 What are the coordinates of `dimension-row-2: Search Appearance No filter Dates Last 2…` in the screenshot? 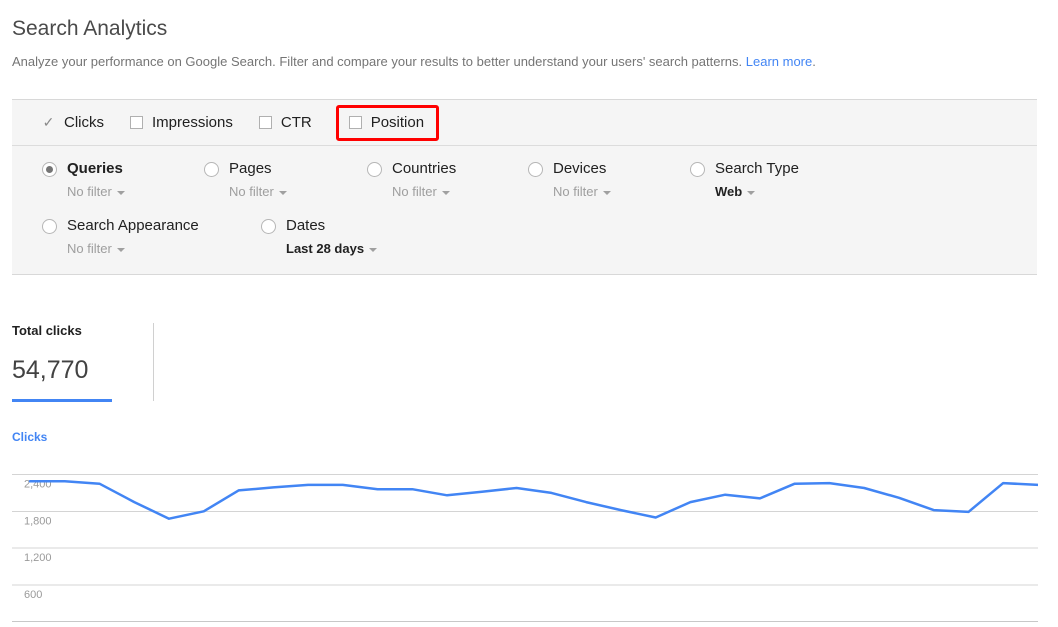 It's located at (524, 236).